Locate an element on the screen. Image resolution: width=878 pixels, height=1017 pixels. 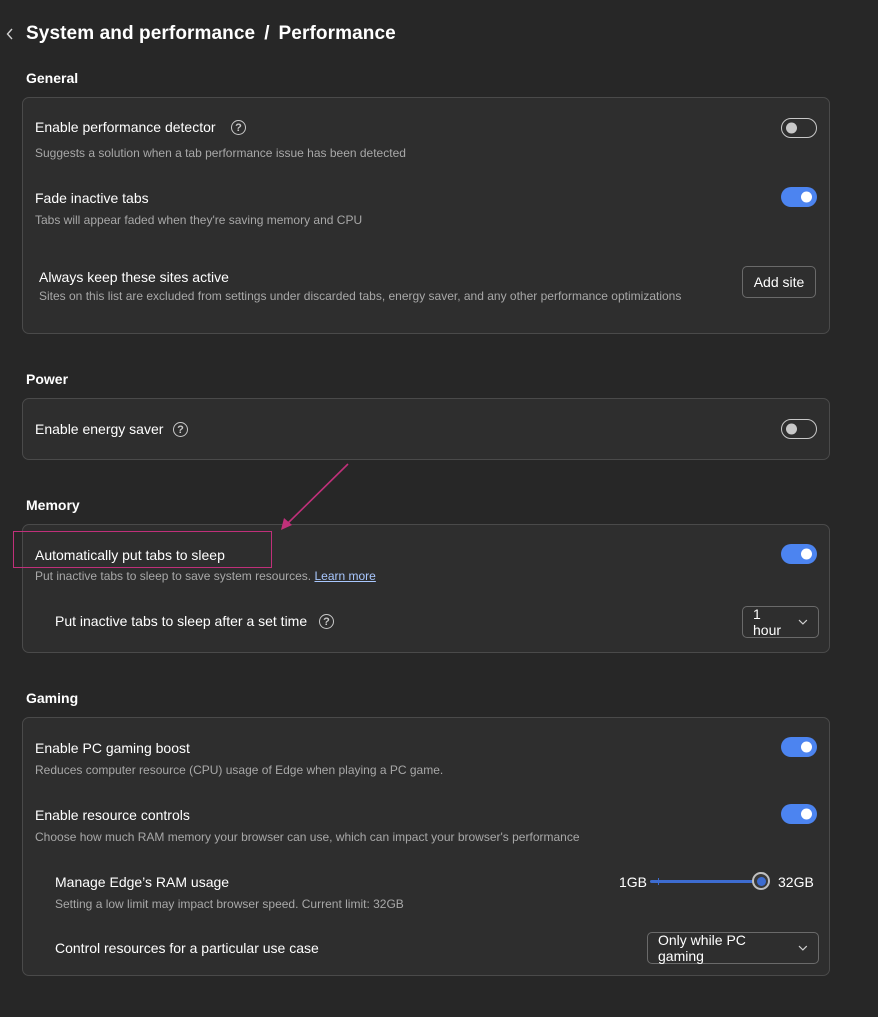
sleep-after-value: 1 hour is located at coordinates (767, 622).